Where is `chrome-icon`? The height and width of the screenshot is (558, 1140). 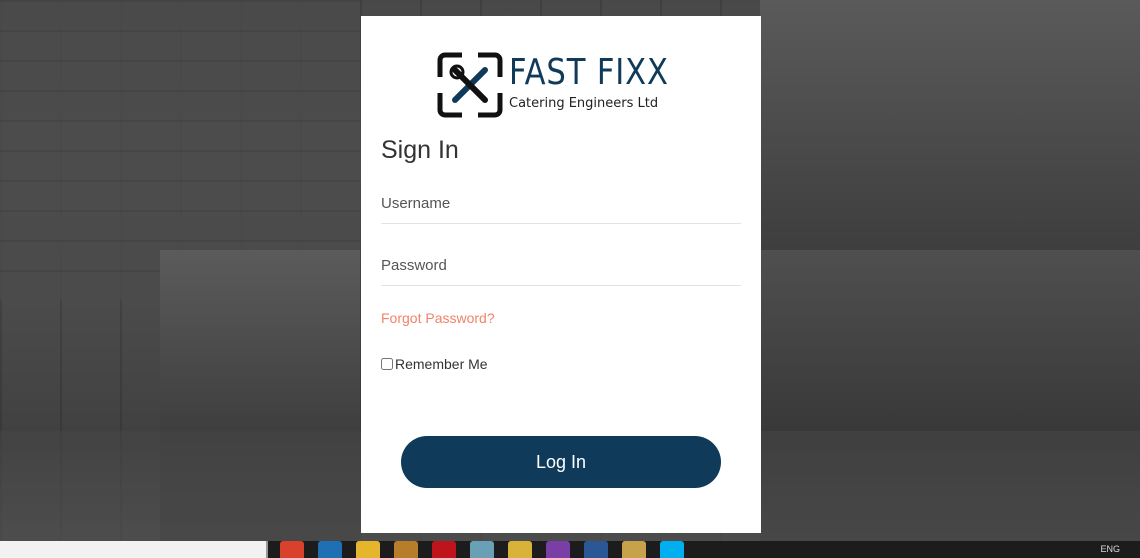 chrome-icon is located at coordinates (292, 549).